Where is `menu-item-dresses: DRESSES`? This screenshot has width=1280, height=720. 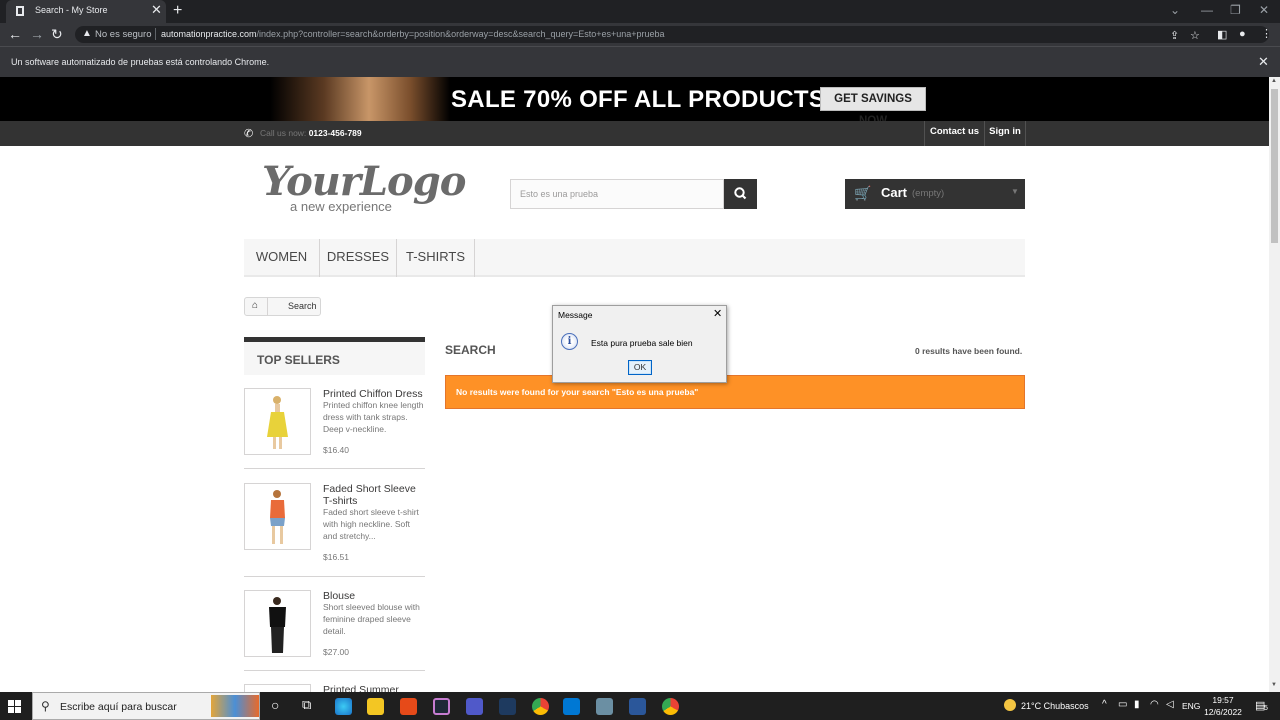 menu-item-dresses: DRESSES is located at coordinates (358, 258).